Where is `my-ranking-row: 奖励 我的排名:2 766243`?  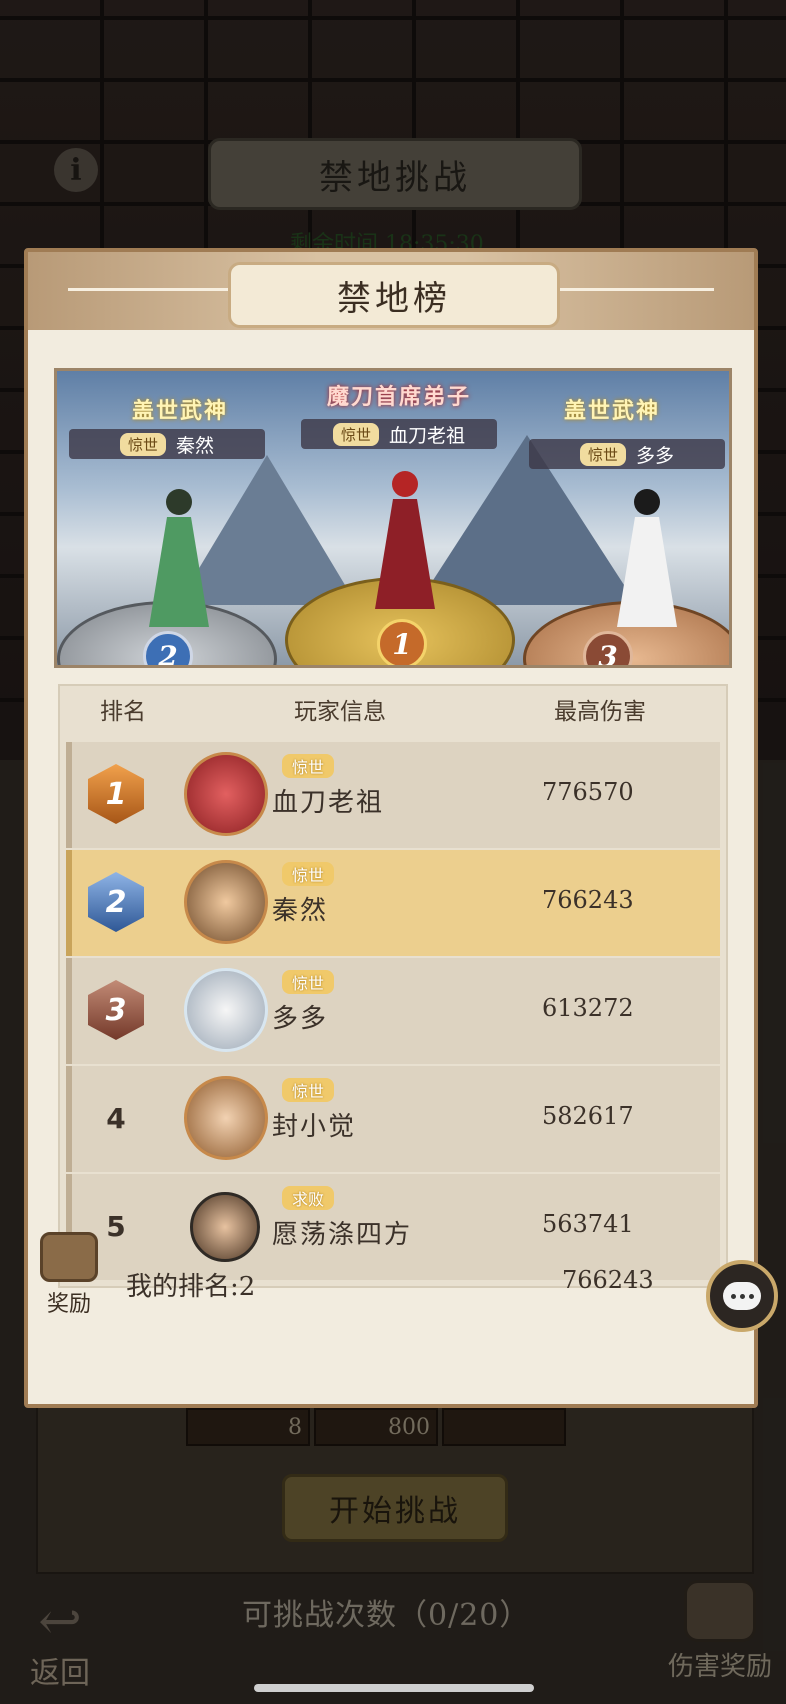 my-ranking-row: 奖励 我的排名:2 766243 is located at coordinates (393, 1274).